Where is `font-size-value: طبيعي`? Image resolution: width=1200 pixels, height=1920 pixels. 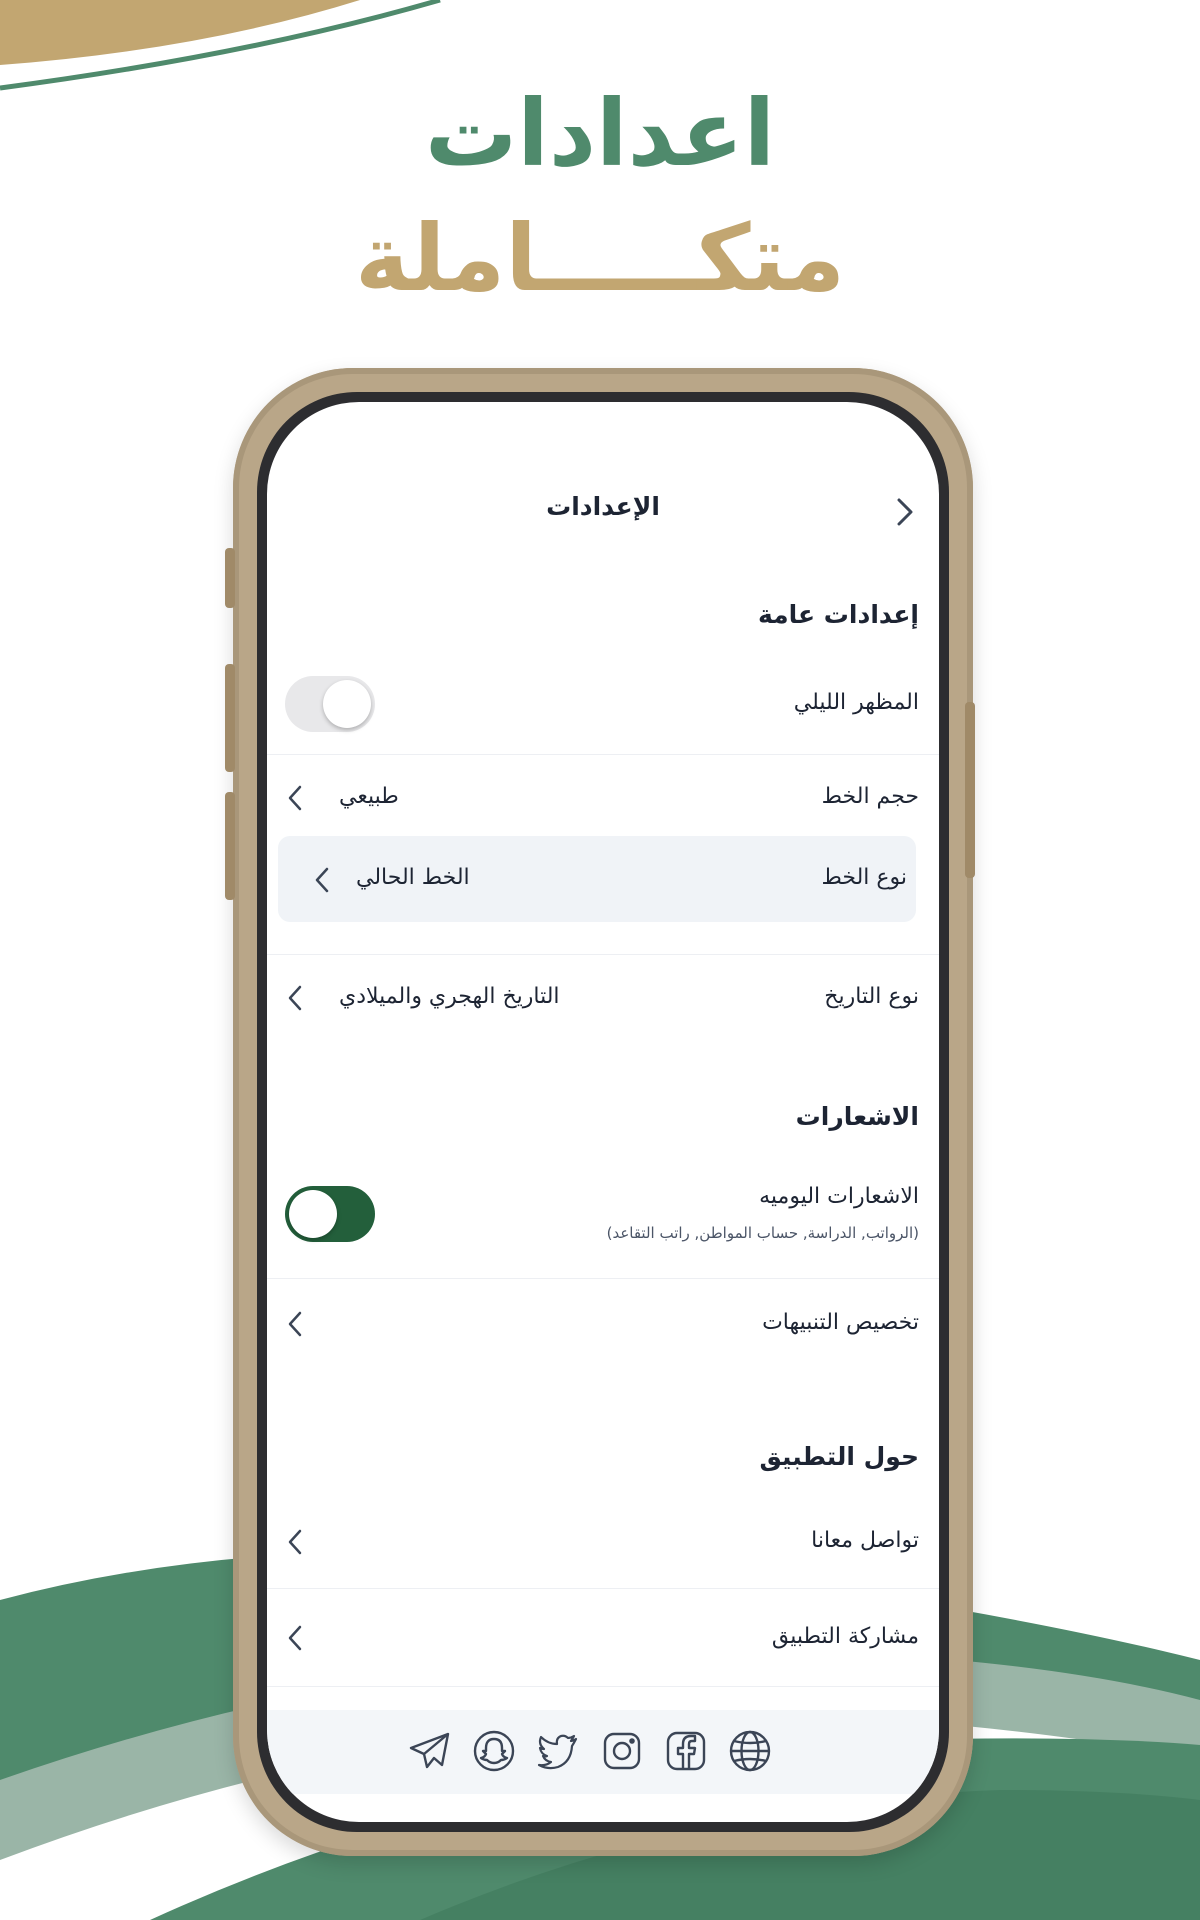 font-size-value: طبيعي is located at coordinates (369, 796).